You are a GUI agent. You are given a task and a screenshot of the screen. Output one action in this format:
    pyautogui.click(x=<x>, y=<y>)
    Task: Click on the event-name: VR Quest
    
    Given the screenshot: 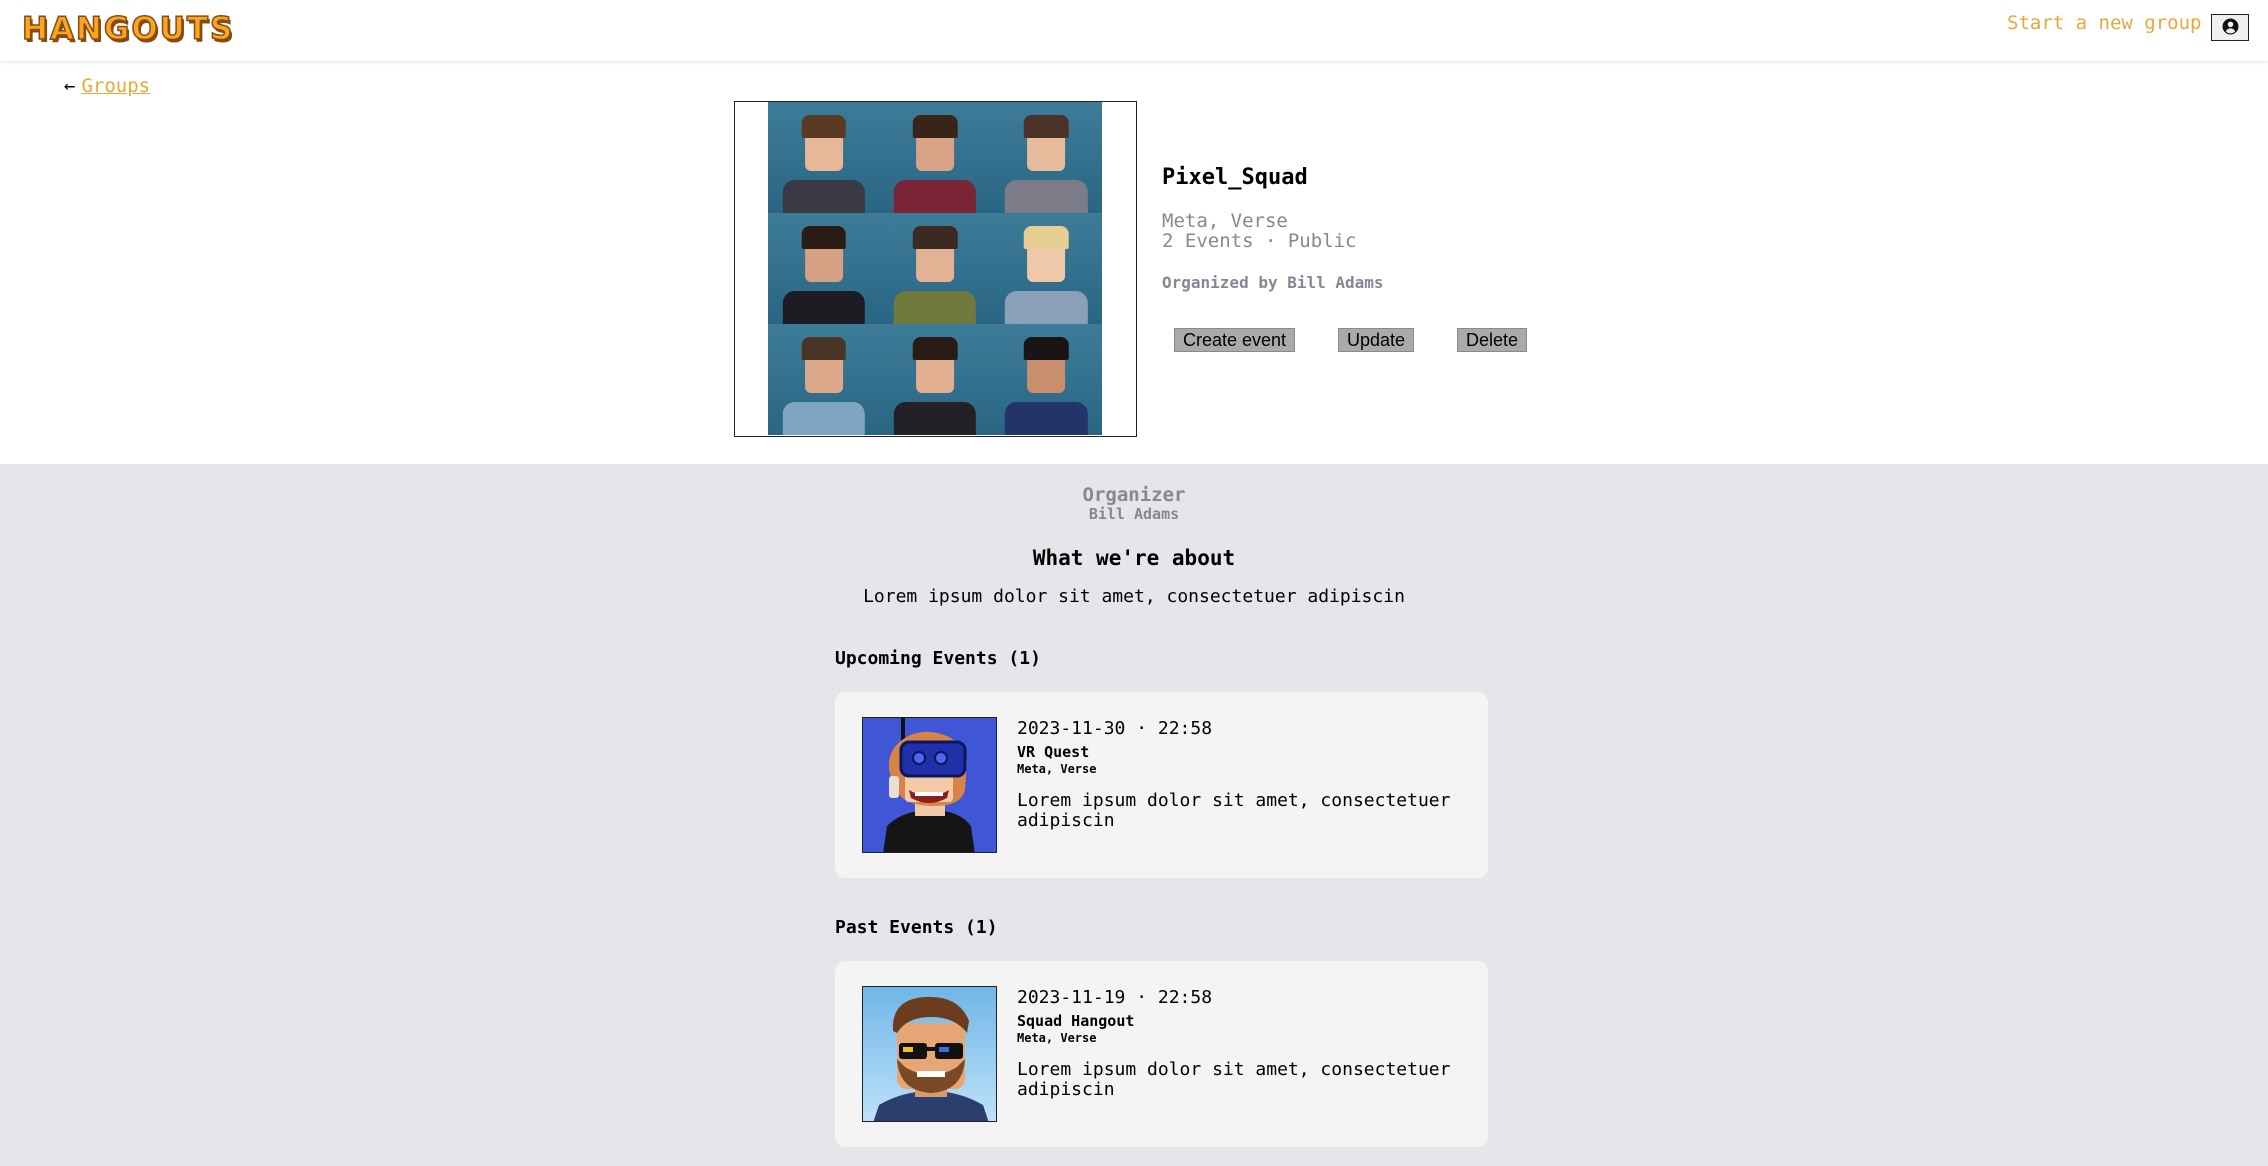 What is the action you would take?
    pyautogui.click(x=1053, y=752)
    